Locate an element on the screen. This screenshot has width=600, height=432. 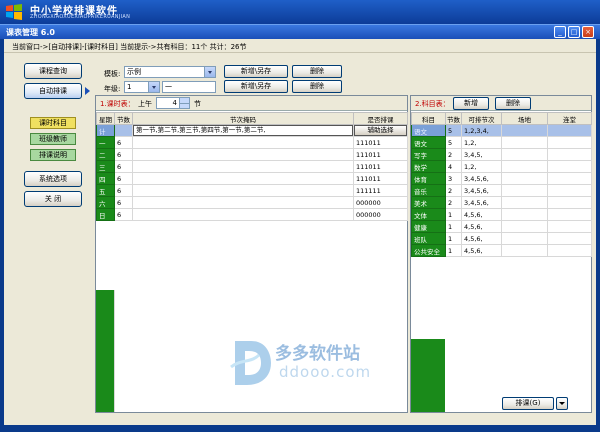
subject-cell: 音乐 is located at coordinates (428, 190).